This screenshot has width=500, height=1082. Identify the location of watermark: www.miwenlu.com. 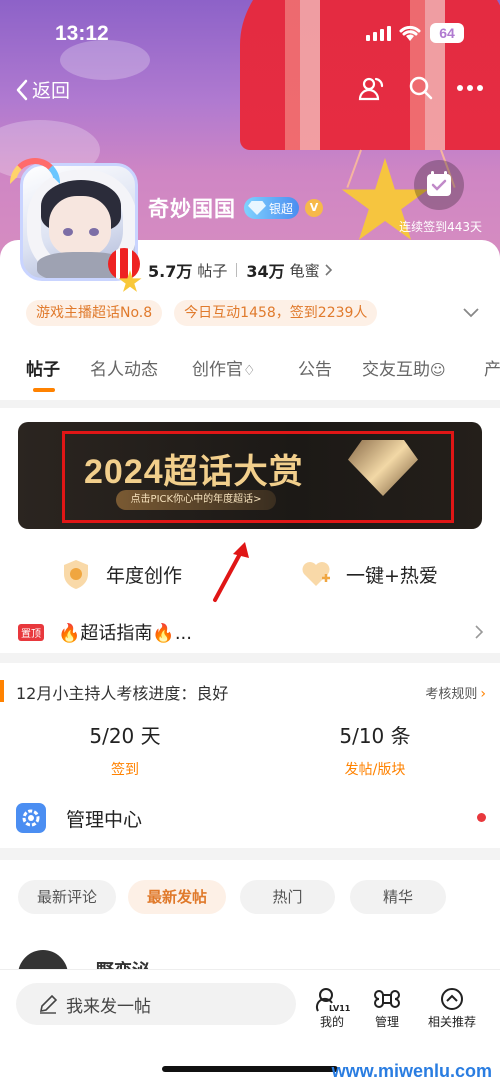
(411, 1071).